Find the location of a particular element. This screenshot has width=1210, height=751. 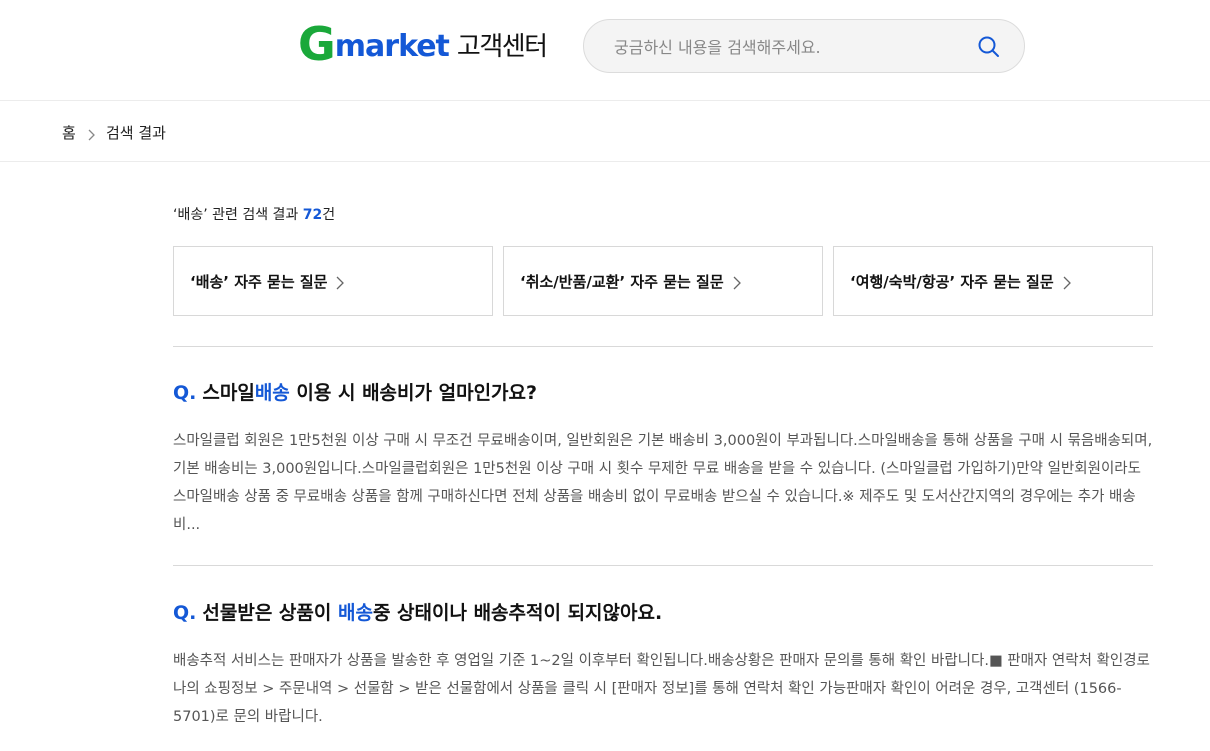

faq-card-cancel-return-exchange: ‘취소/반품/교환’ 자주 묻는 질문 is located at coordinates (663, 281).